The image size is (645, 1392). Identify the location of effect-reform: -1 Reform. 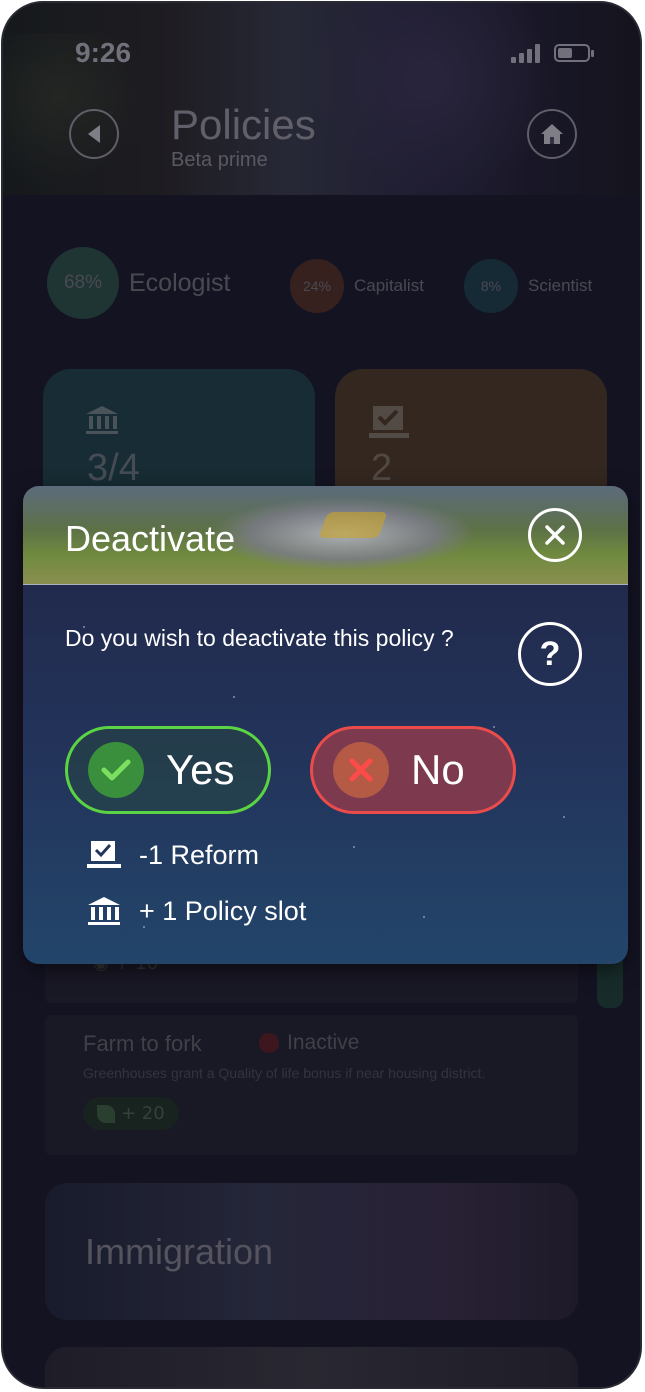
(173, 855).